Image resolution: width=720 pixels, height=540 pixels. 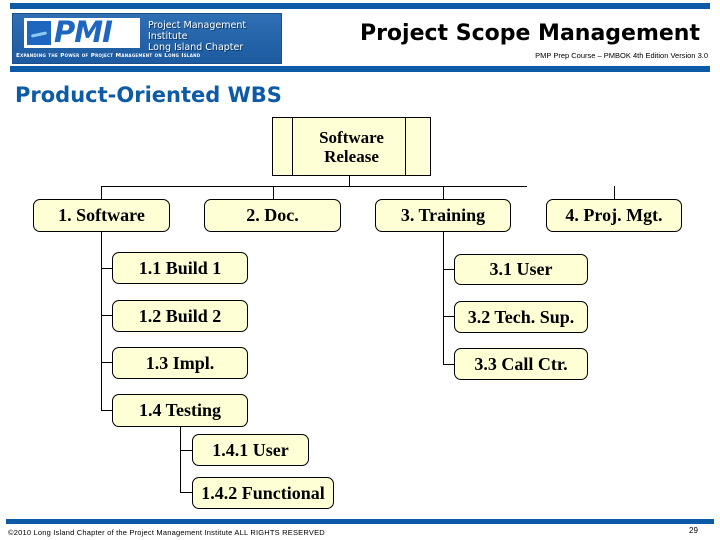 What do you see at coordinates (314, 186) in the screenshot?
I see `connector-level1-bar` at bounding box center [314, 186].